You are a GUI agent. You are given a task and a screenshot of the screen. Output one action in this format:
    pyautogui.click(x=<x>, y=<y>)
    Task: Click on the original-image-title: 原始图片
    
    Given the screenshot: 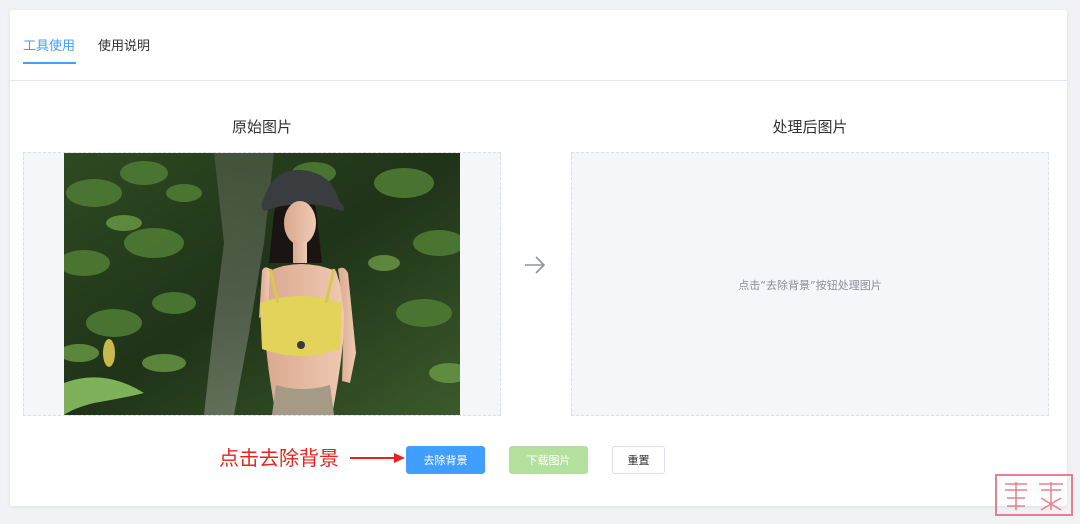 What is the action you would take?
    pyautogui.click(x=261, y=127)
    